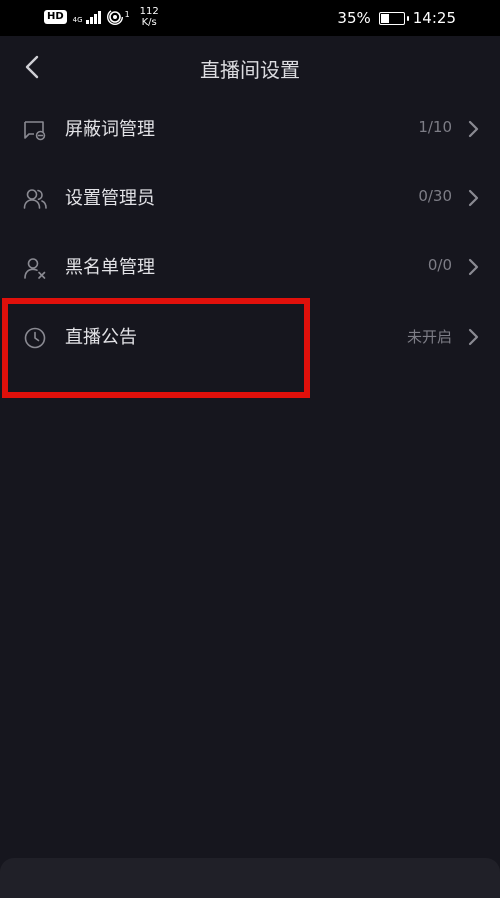 The height and width of the screenshot is (898, 500). I want to click on settings-item-label: 设置管理员, so click(110, 198).